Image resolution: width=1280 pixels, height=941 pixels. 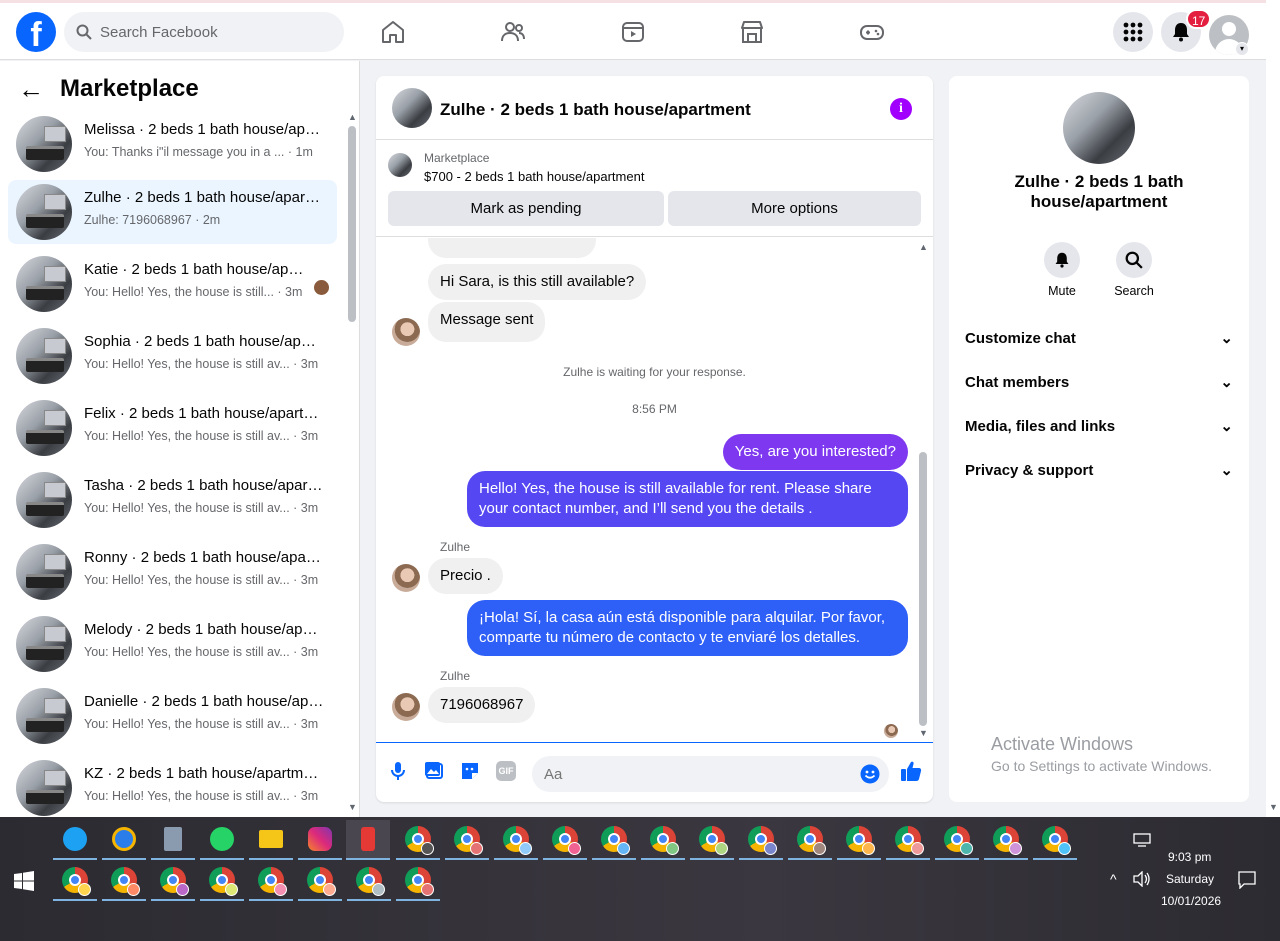 I want to click on notification-badge: 17, so click(x=1199, y=19).